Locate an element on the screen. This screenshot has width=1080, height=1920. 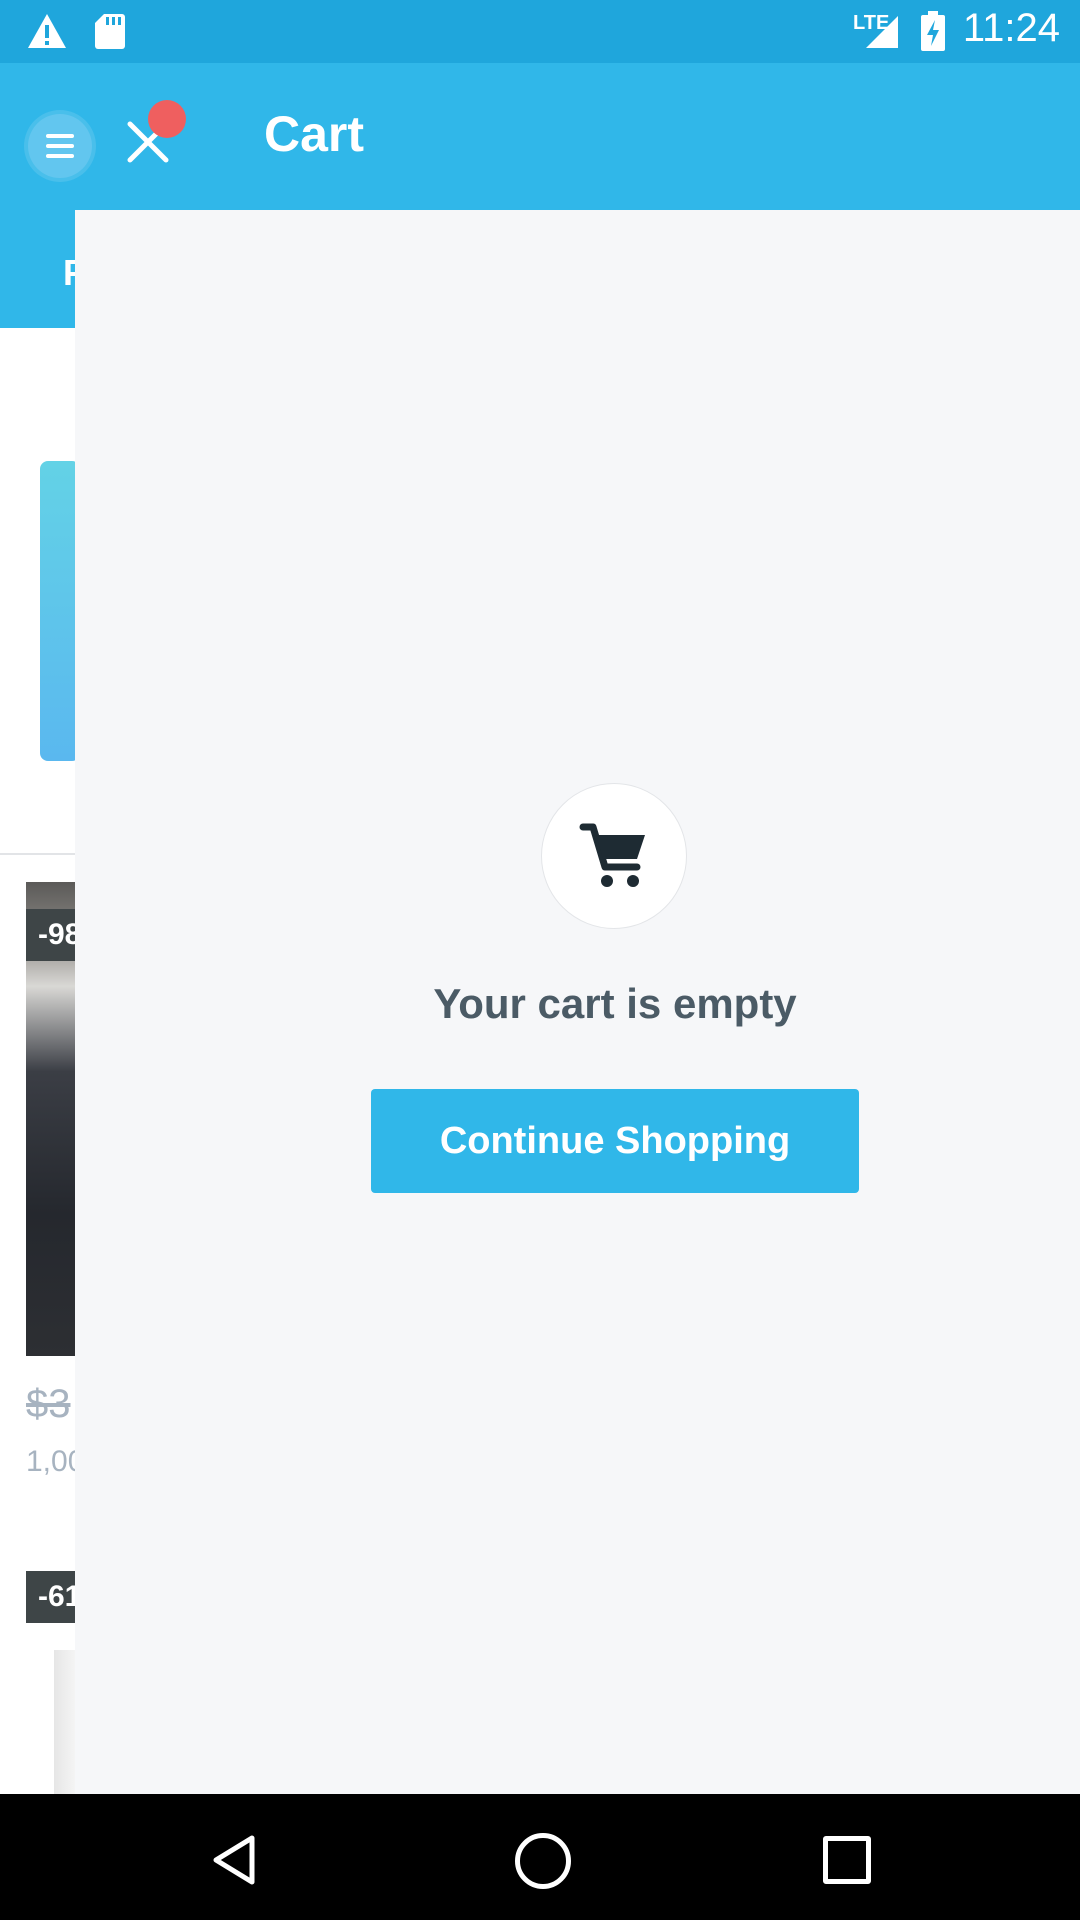
menu-button is located at coordinates (60, 146).